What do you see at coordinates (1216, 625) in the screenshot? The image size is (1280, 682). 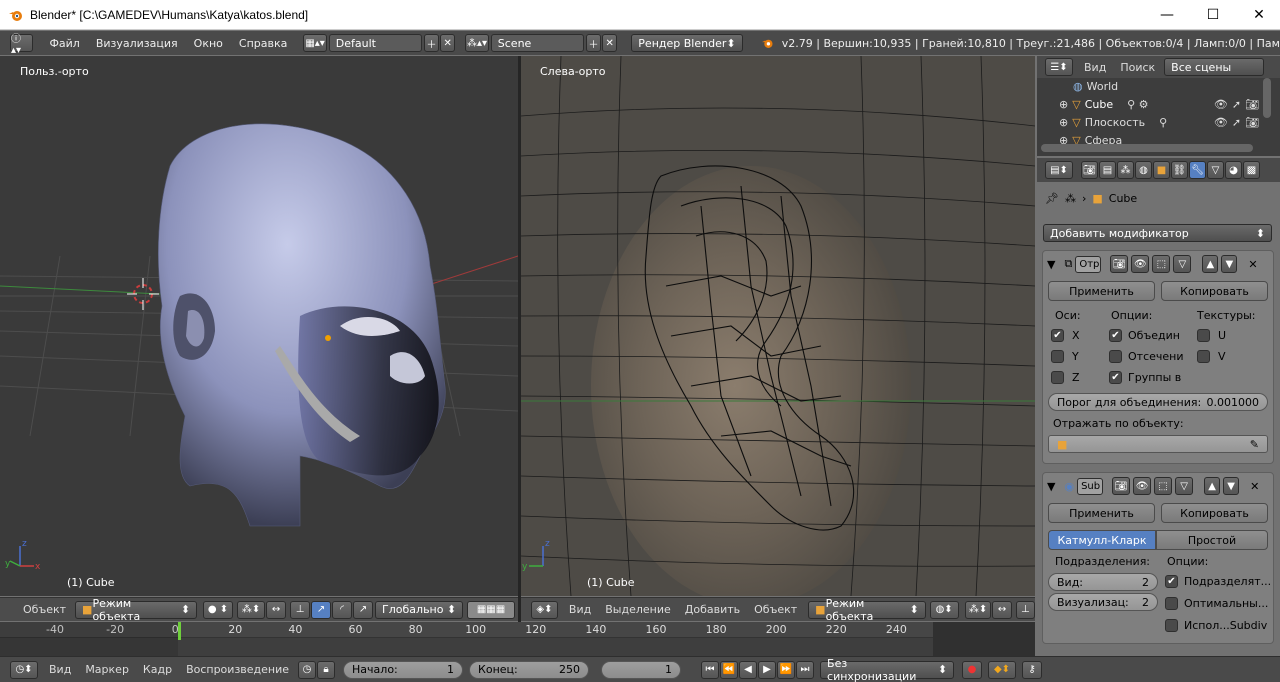 I see `opensubdiv-checkbox: Испол...Subdiv` at bounding box center [1216, 625].